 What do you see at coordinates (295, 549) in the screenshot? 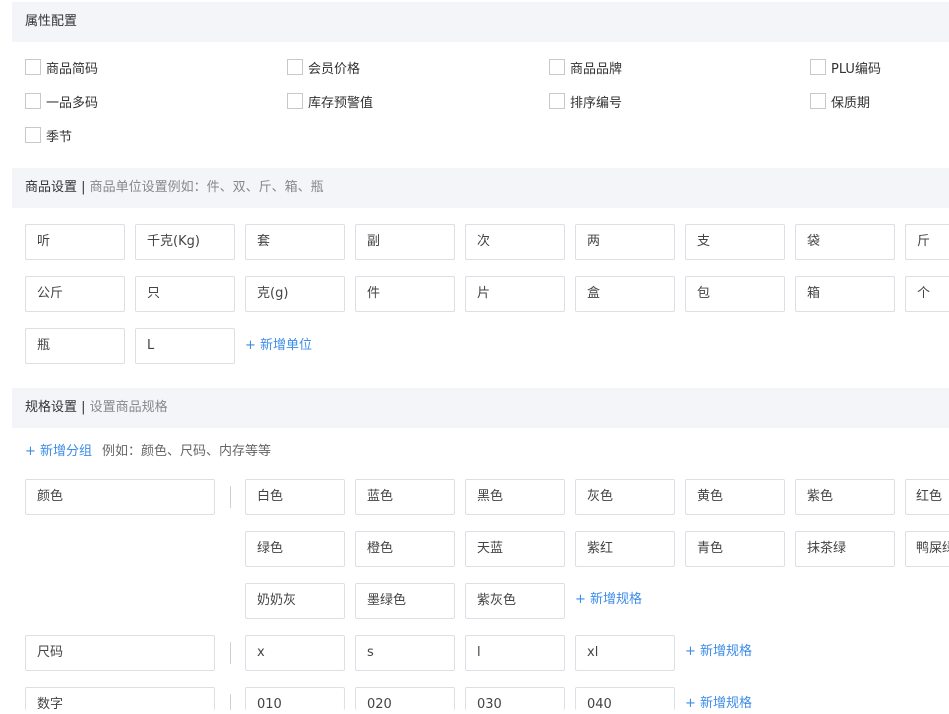
I see `spec-value-tag: 绿色` at bounding box center [295, 549].